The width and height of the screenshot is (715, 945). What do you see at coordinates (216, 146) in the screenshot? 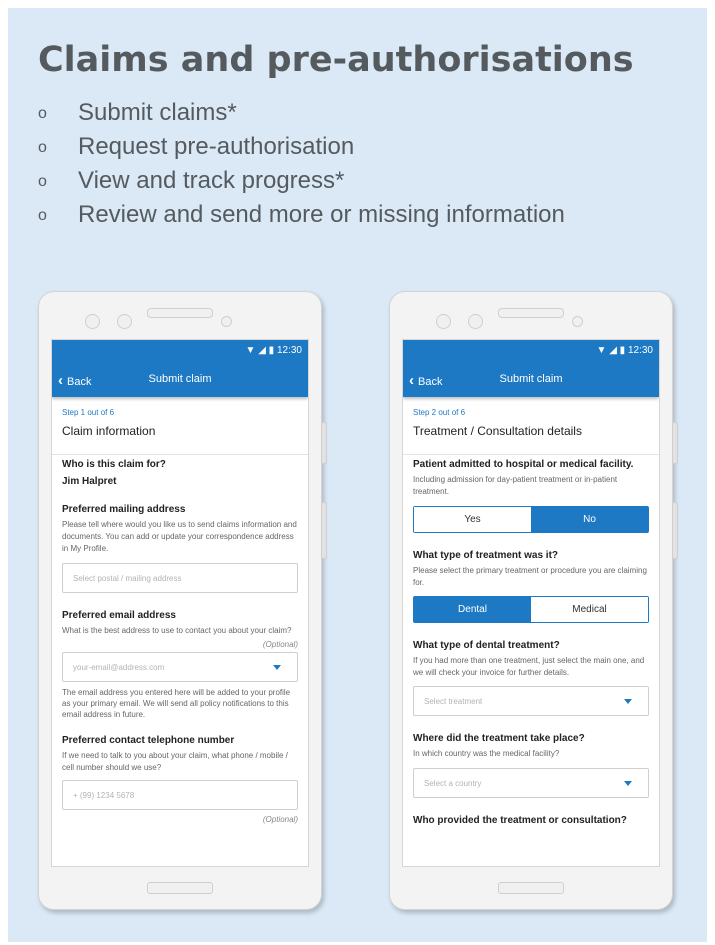
I see `feature-text: Request pre-authorisation` at bounding box center [216, 146].